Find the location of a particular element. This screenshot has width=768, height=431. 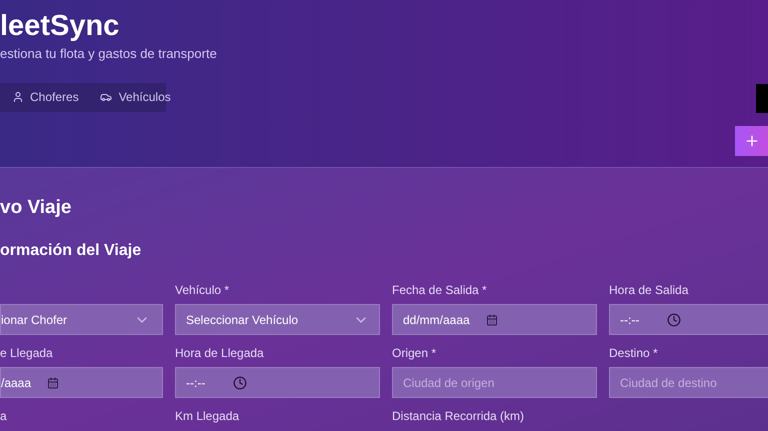

field-label: Origen * is located at coordinates (415, 353).